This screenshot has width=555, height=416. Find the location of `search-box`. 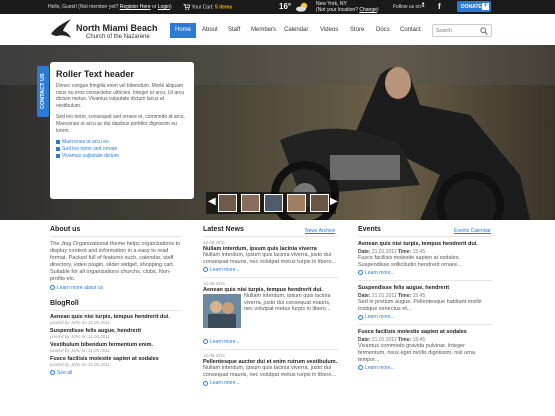

search-box is located at coordinates (462, 30).